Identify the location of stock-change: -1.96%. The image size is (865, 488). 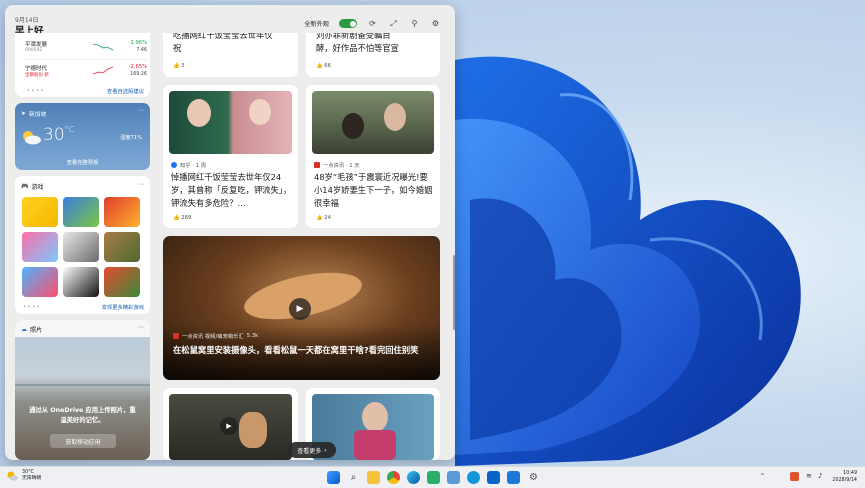
(137, 43).